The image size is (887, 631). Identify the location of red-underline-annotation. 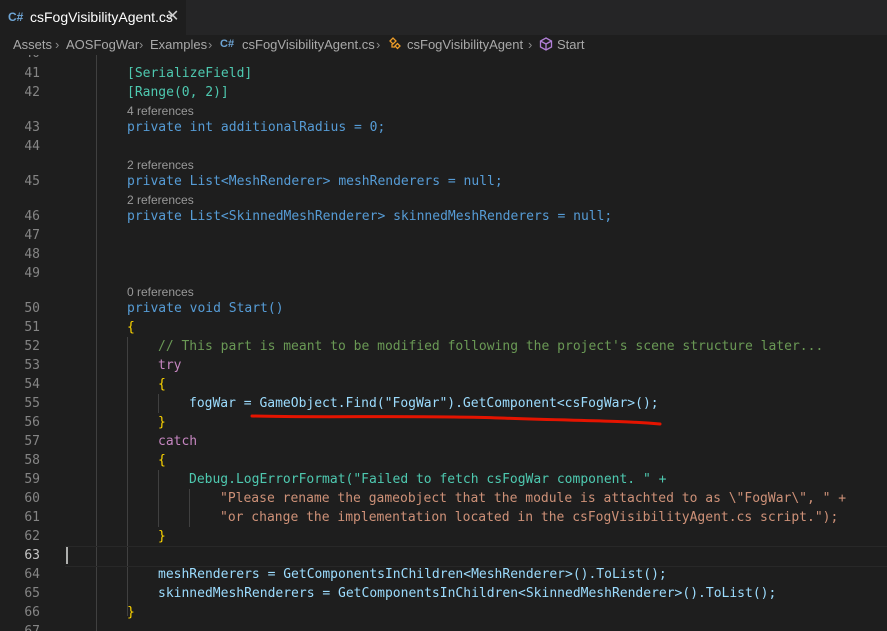
(456, 420).